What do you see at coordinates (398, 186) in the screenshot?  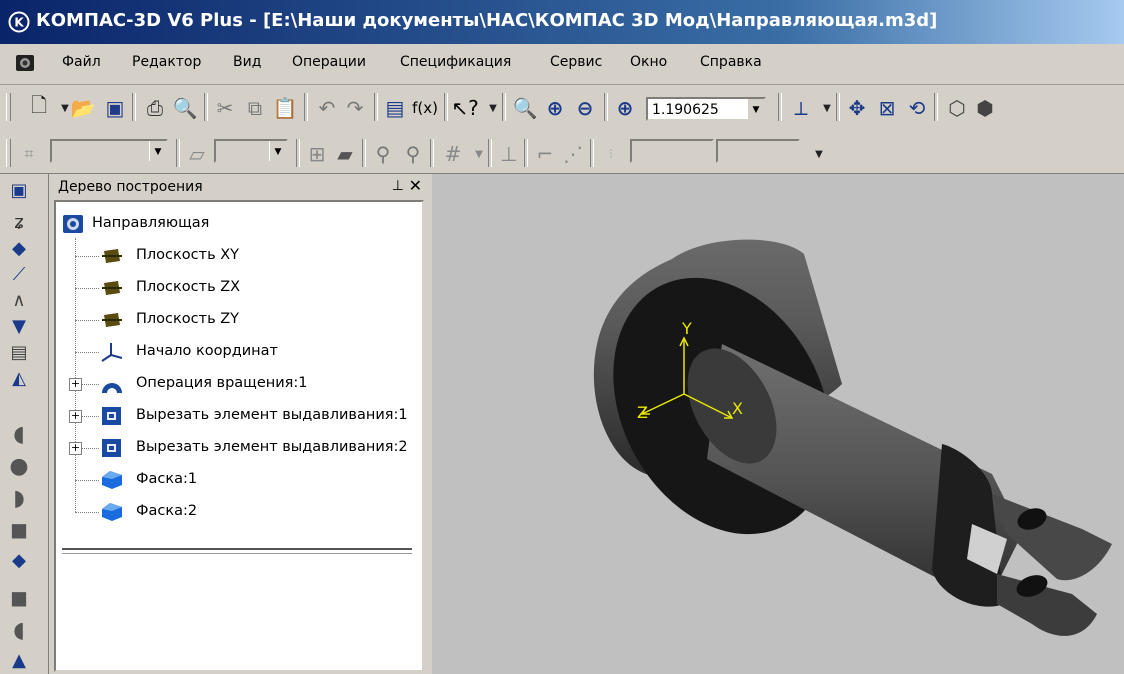 I see `pin-icon: ⊥` at bounding box center [398, 186].